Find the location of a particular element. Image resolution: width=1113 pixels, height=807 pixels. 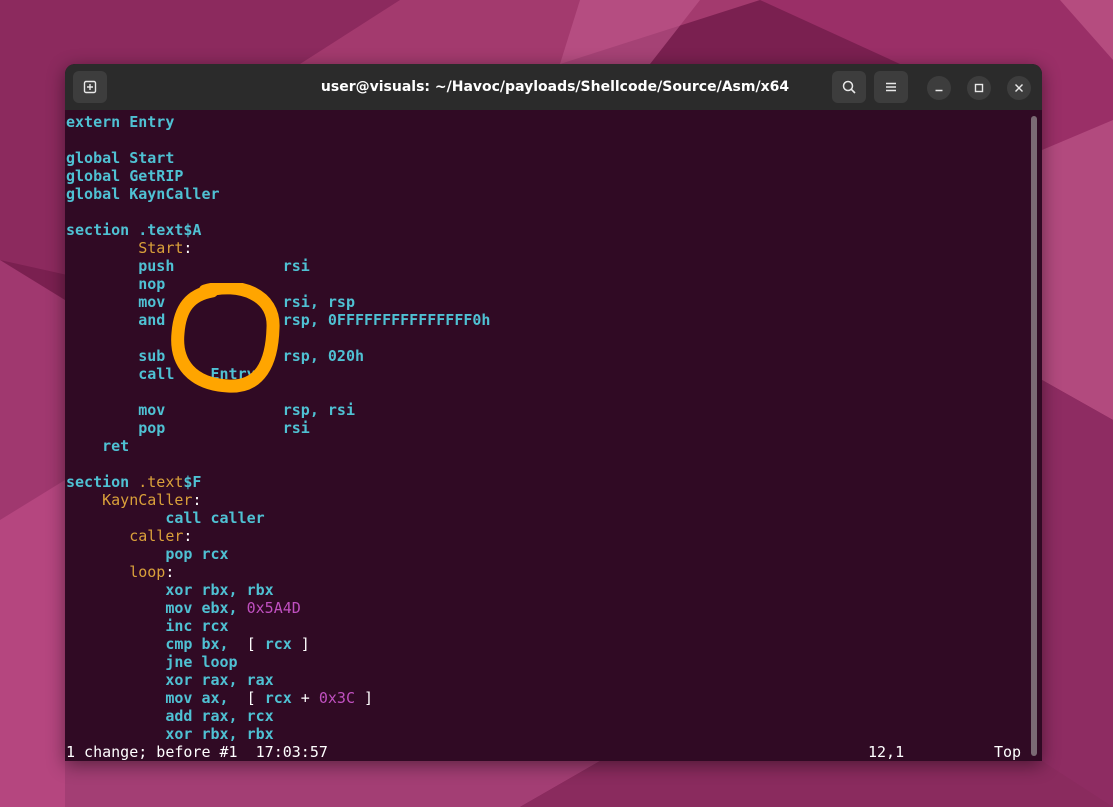

code-line: pop rcx is located at coordinates (147, 554).